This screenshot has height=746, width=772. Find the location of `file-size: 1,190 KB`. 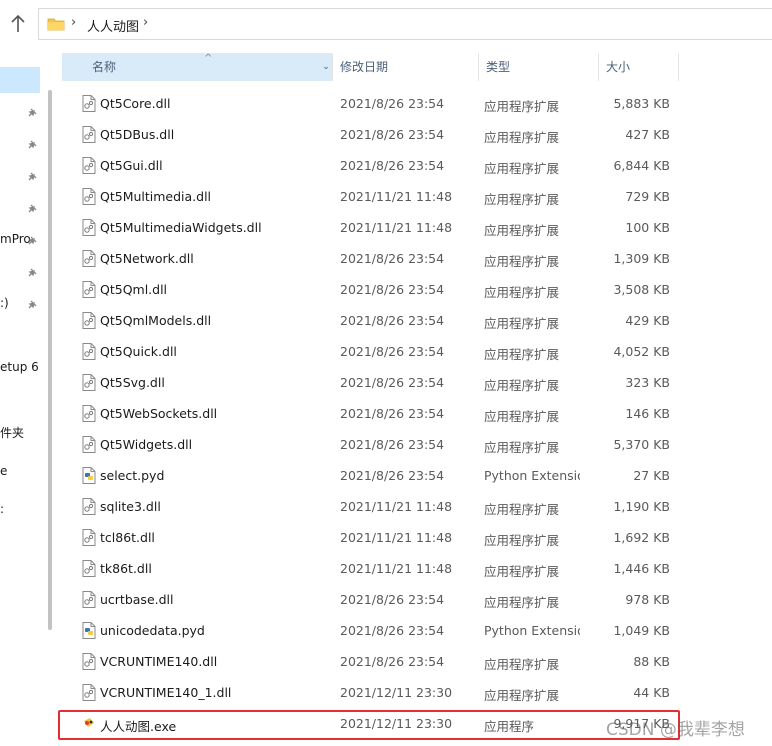

file-size: 1,190 KB is located at coordinates (641, 506).